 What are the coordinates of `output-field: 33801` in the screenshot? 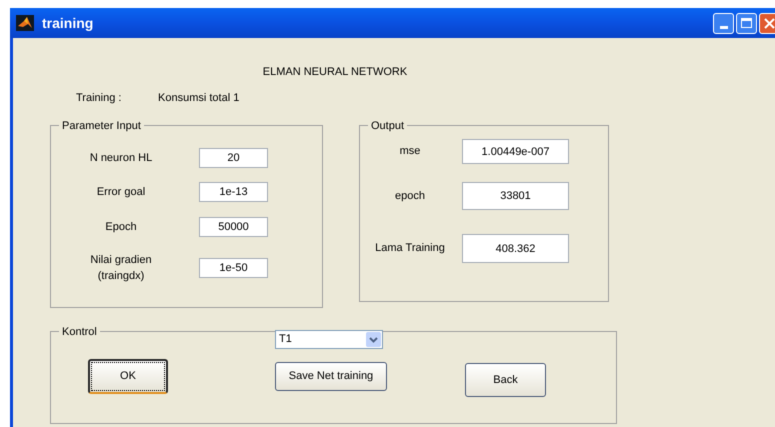 It's located at (515, 196).